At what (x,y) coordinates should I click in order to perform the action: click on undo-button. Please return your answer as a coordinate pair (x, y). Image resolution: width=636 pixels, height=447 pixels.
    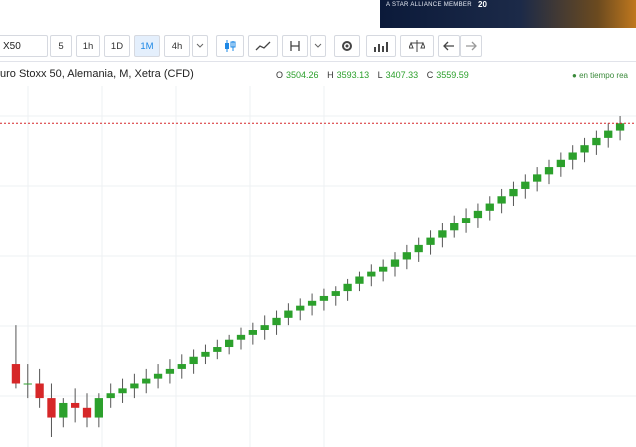
    Looking at the image, I should click on (449, 46).